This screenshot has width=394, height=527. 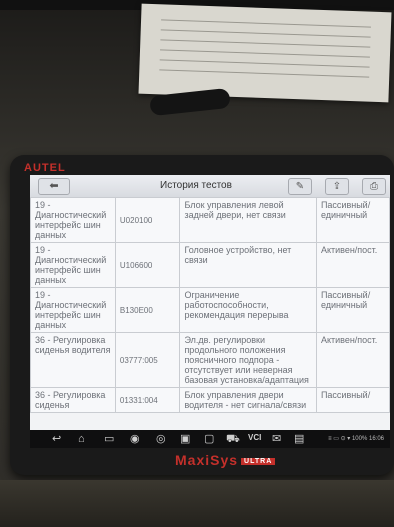 I want to click on screen-icon: ▣, so click(x=185, y=439).